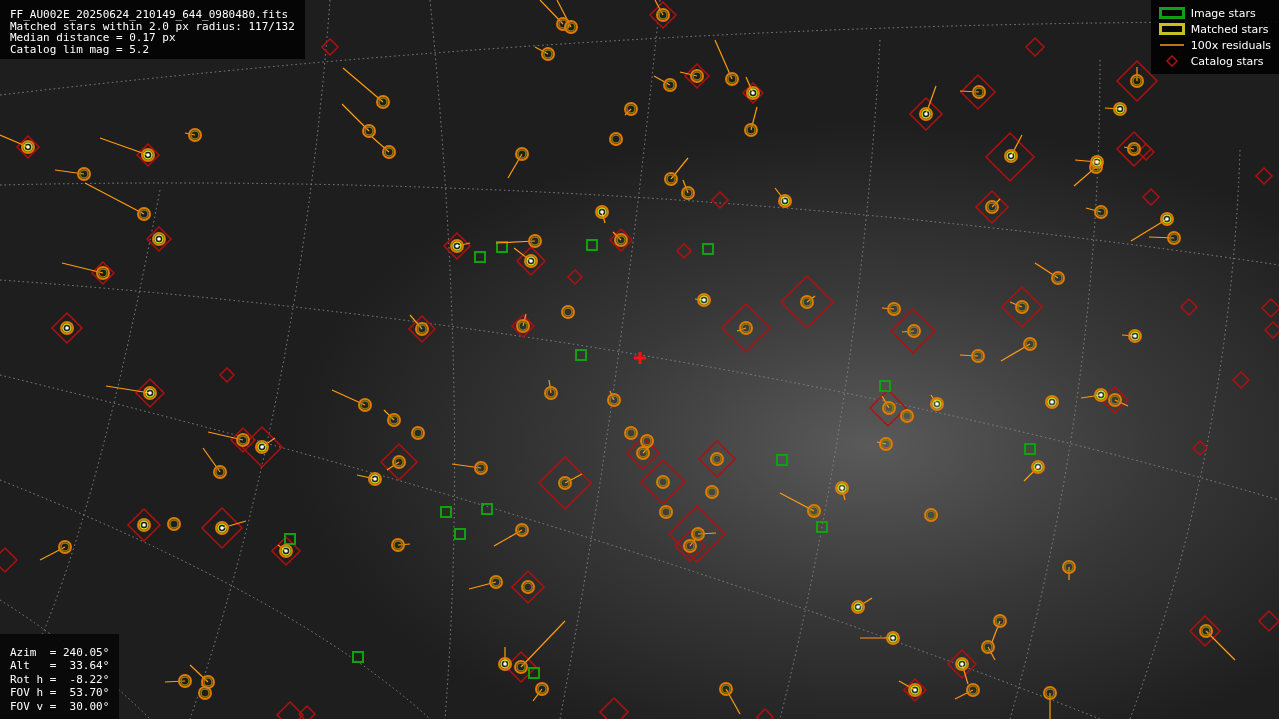  Describe the element at coordinates (1229, 29) in the screenshot. I see `legend-label: Matched stars` at that location.